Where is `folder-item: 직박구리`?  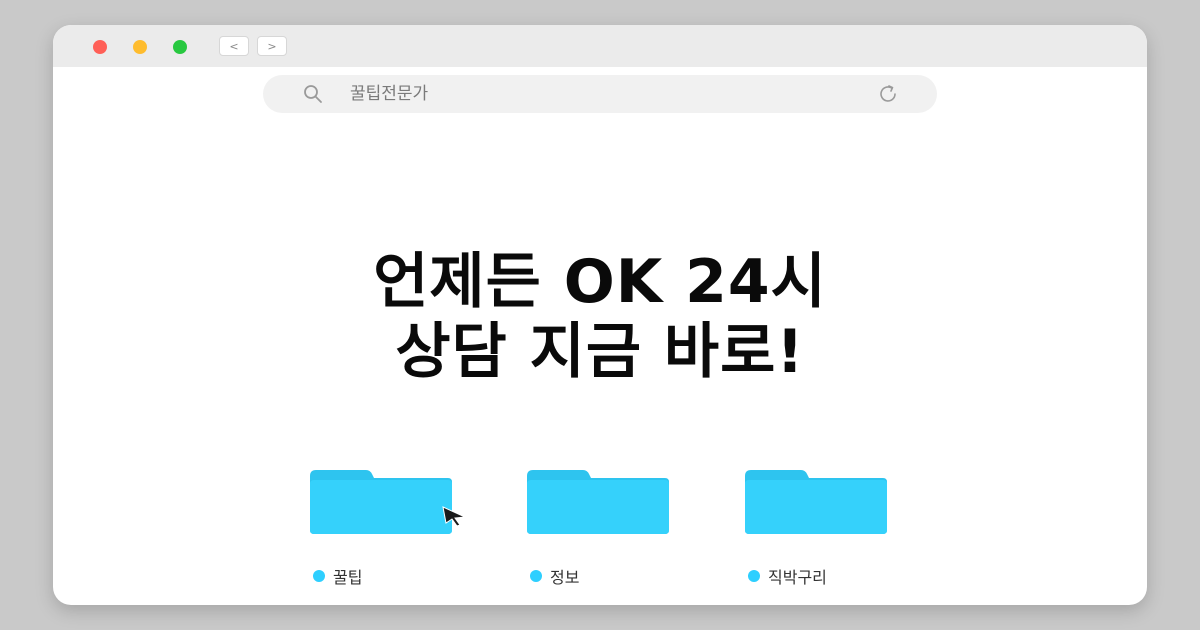
folder-item: 직박구리 is located at coordinates (818, 527).